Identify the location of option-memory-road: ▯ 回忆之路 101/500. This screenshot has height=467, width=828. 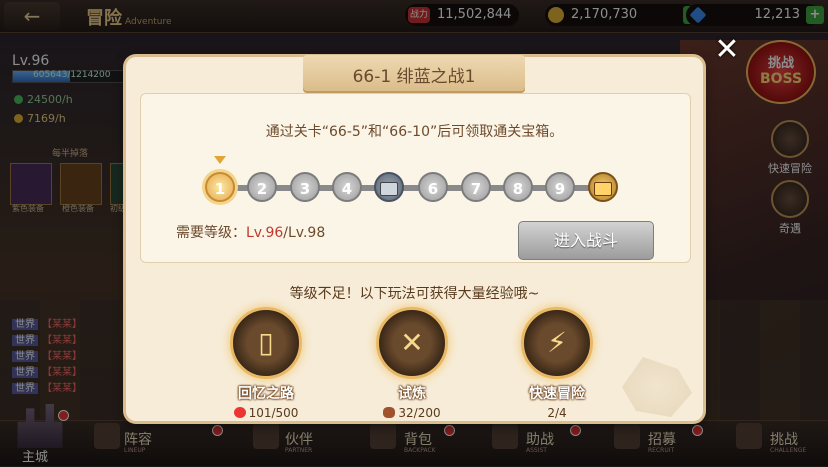
(266, 363).